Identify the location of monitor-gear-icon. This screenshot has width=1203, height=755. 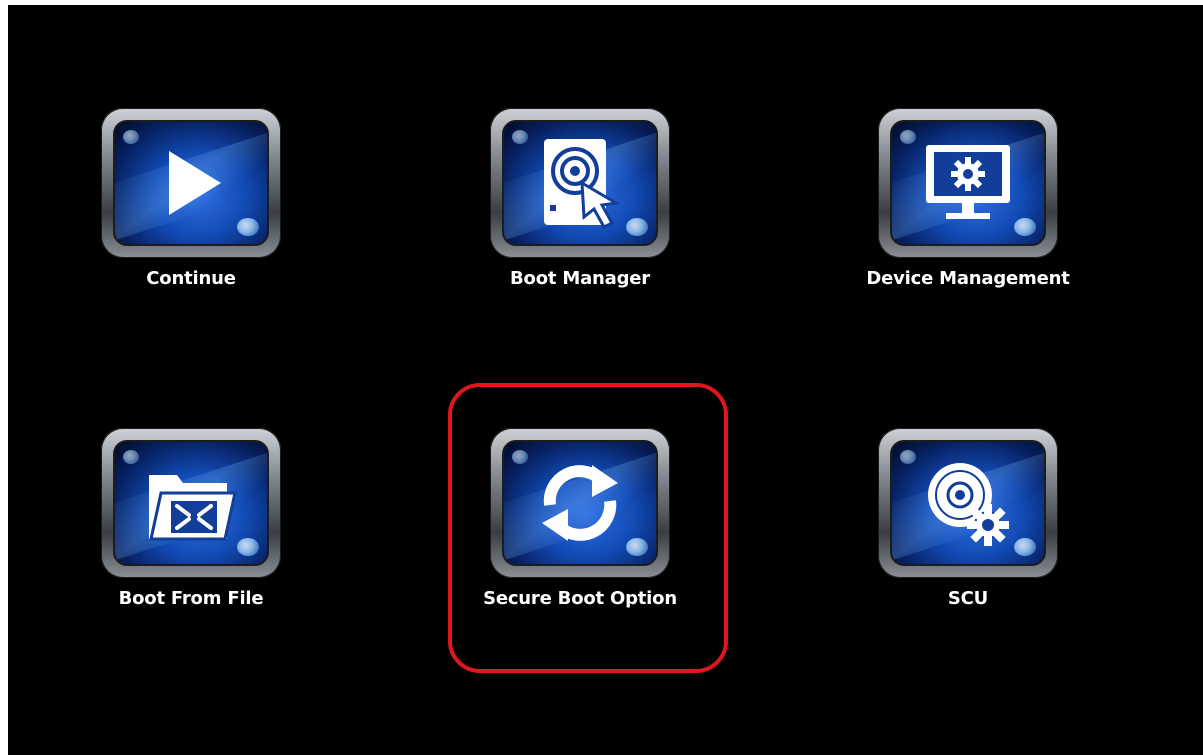
(968, 183).